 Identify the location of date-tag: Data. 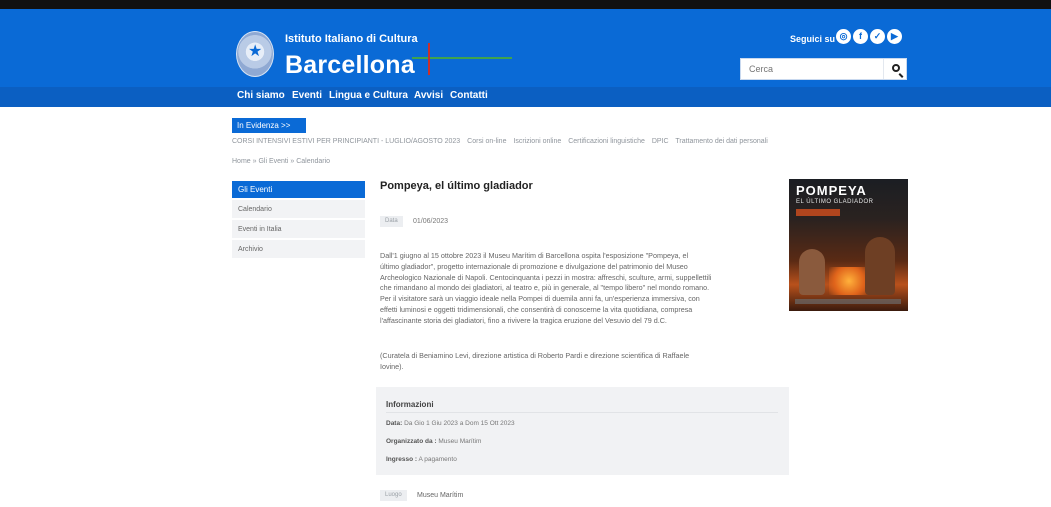
(391, 221).